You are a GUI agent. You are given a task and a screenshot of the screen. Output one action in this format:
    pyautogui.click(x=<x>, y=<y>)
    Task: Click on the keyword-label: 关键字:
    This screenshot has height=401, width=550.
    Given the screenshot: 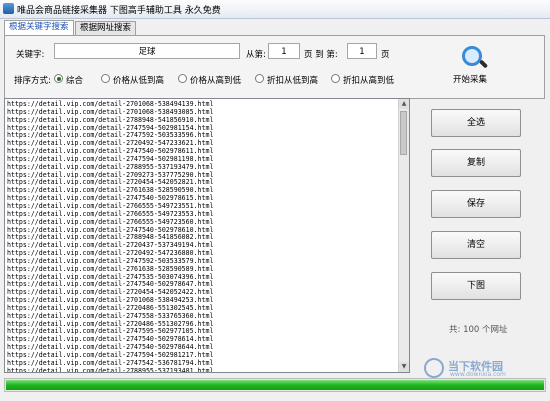 What is the action you would take?
    pyautogui.click(x=30, y=55)
    